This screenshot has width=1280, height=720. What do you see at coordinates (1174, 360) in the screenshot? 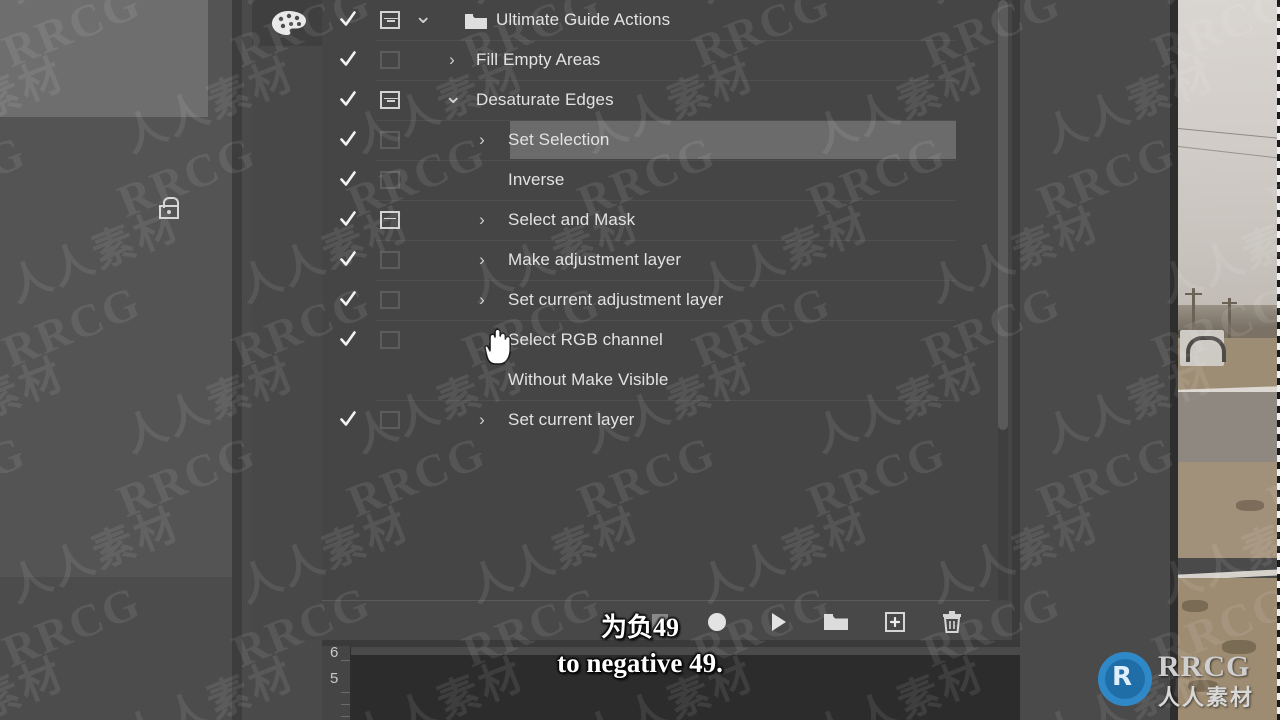
I see `photo-left-edge` at bounding box center [1174, 360].